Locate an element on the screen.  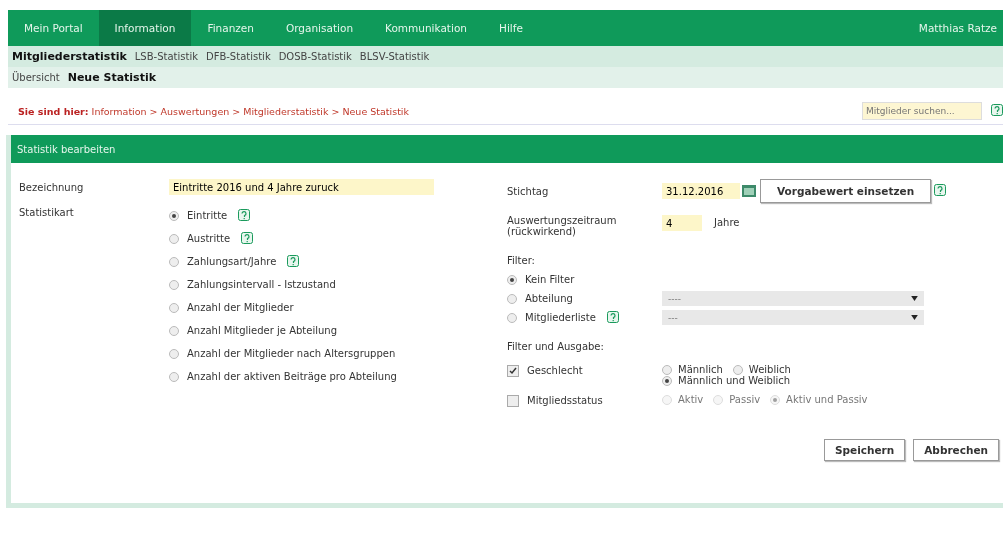
option-label: Aktiv is located at coordinates (691, 399).